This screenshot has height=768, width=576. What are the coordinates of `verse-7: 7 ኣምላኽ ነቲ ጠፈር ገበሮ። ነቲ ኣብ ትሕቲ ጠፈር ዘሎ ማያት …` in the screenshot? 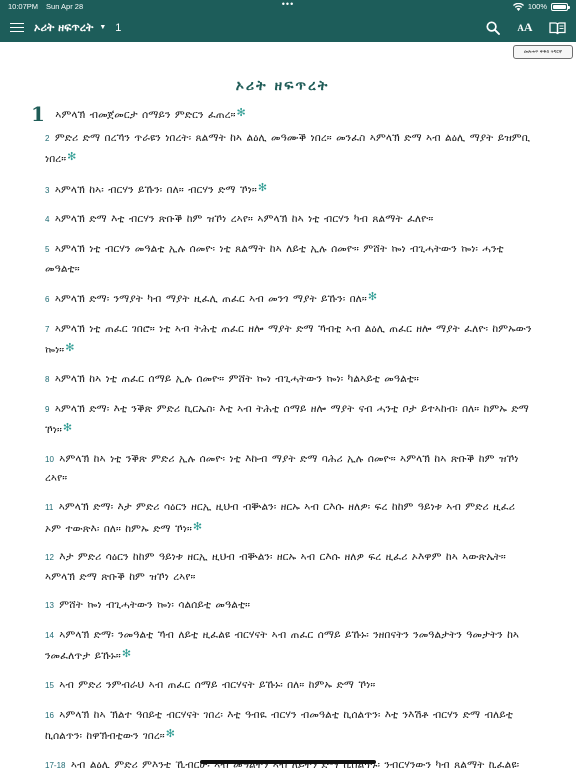 It's located at (282, 340).